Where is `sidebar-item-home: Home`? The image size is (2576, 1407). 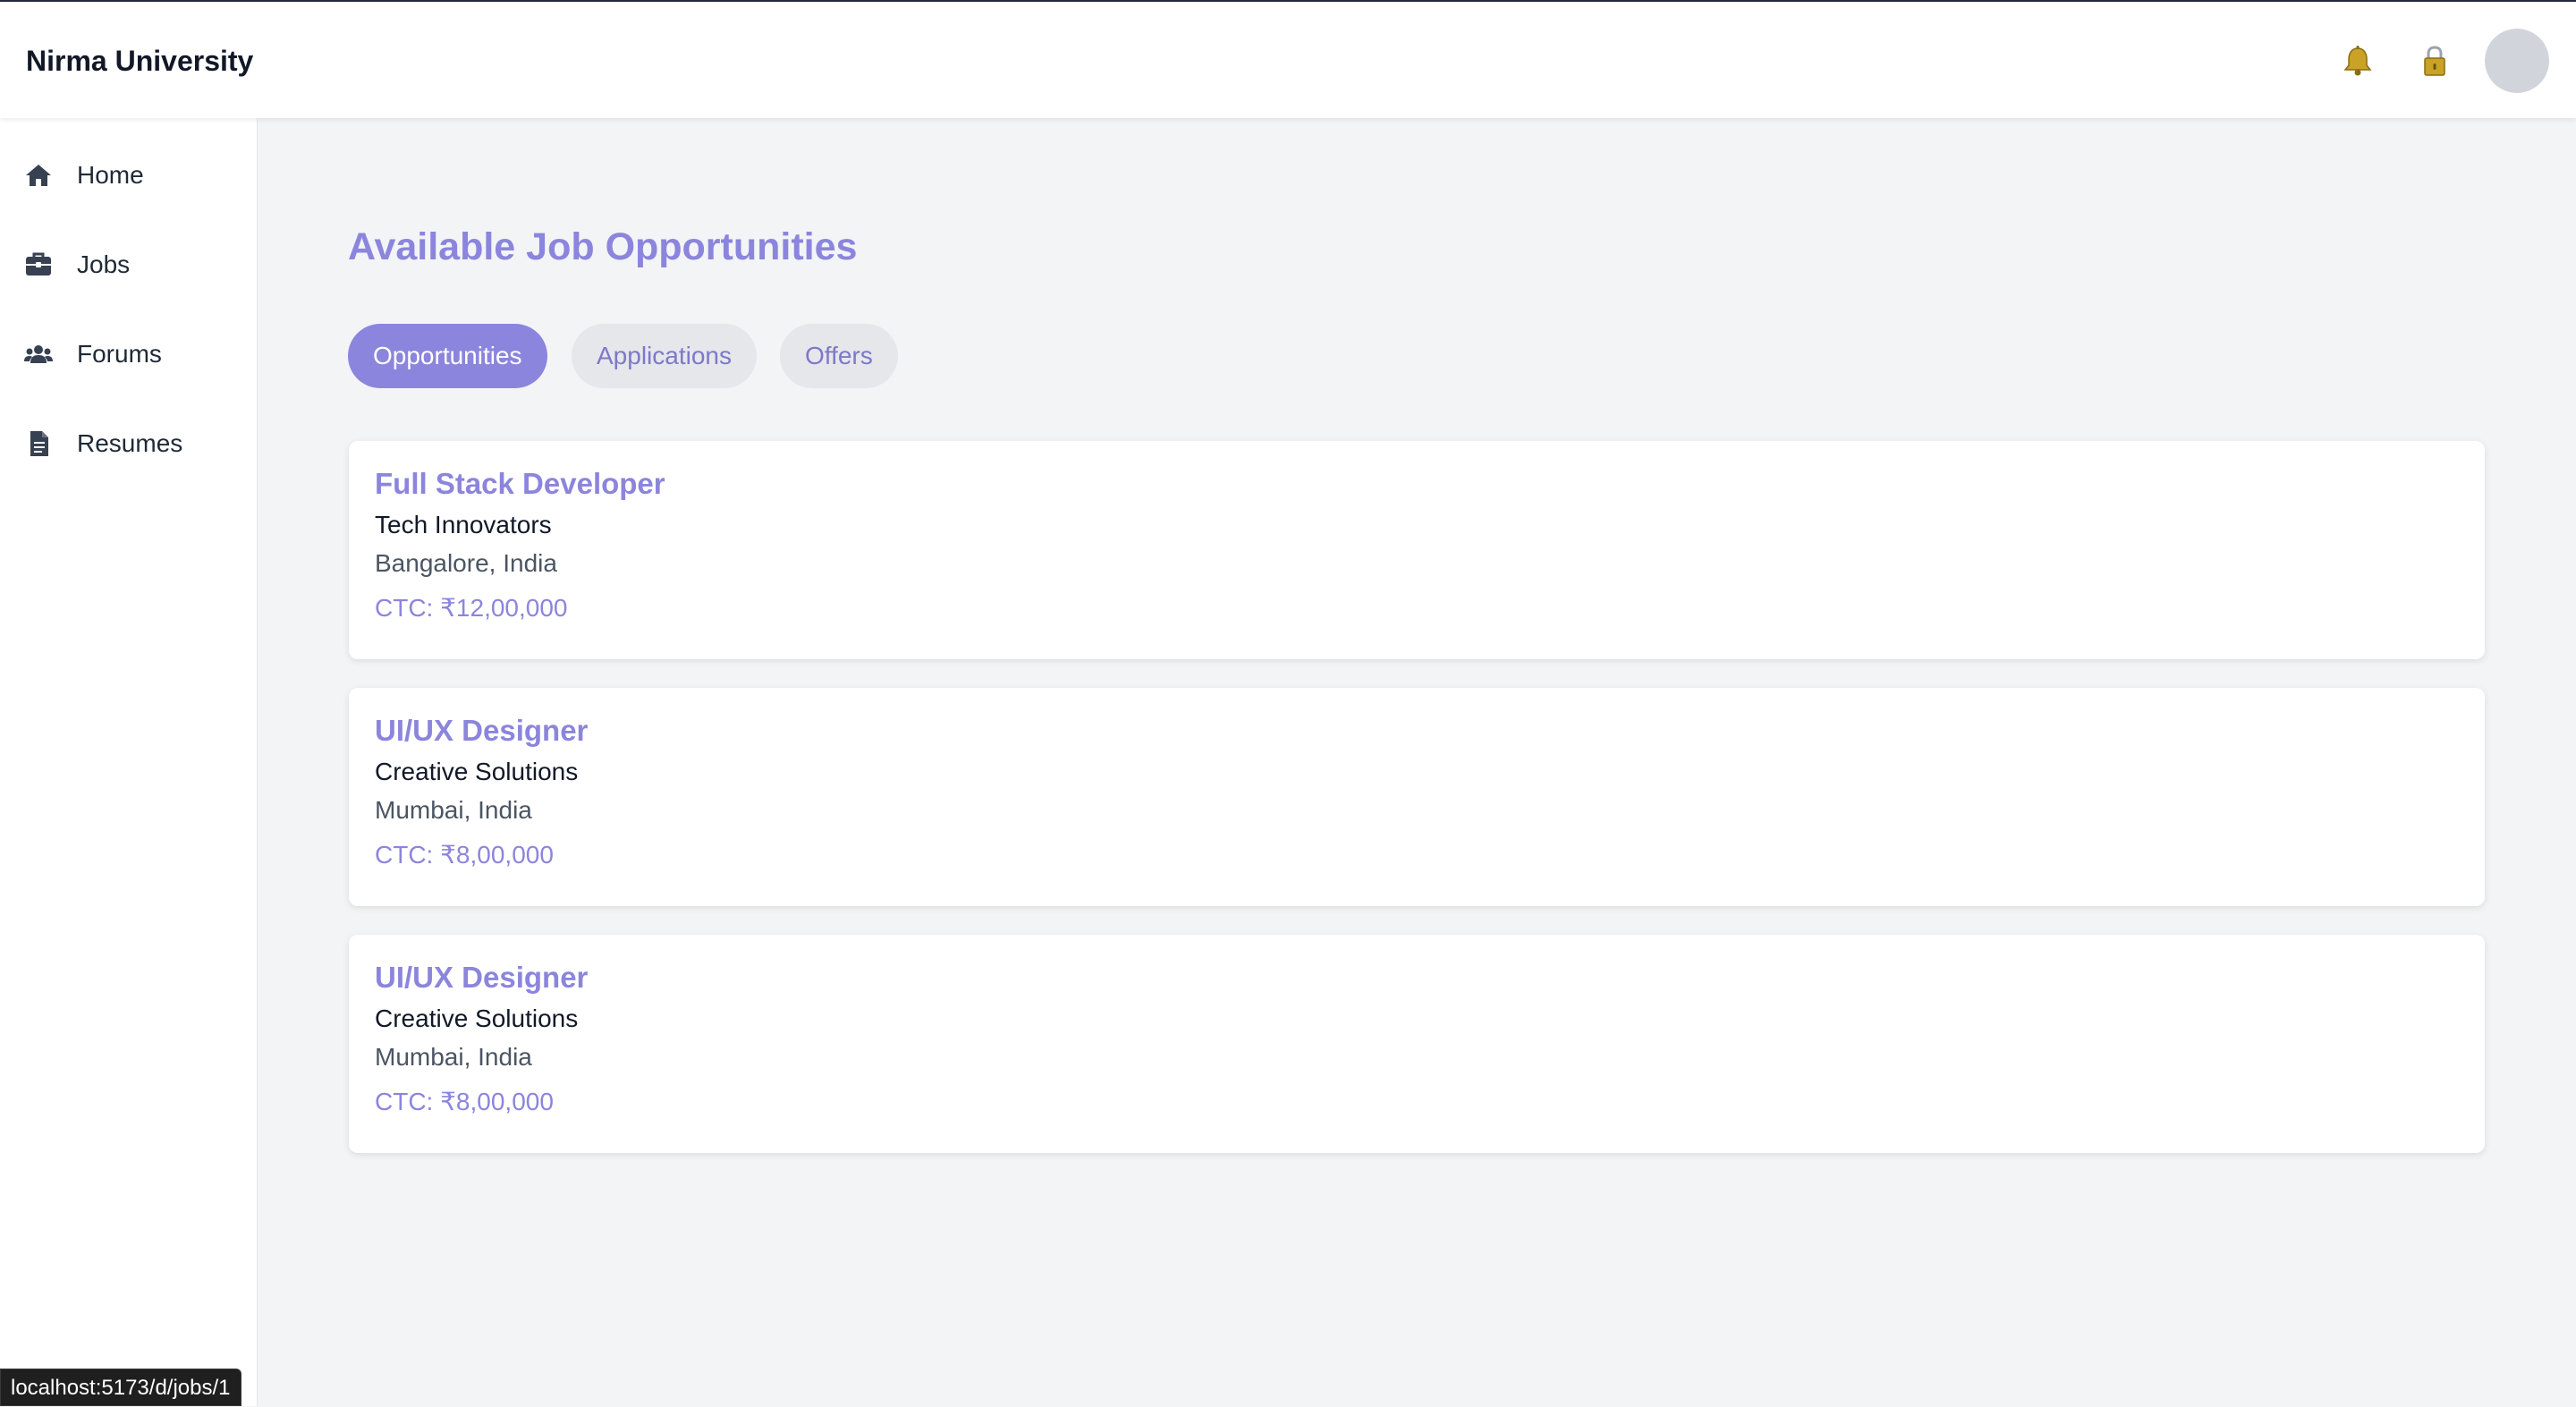
sidebar-item-home: Home is located at coordinates (129, 175).